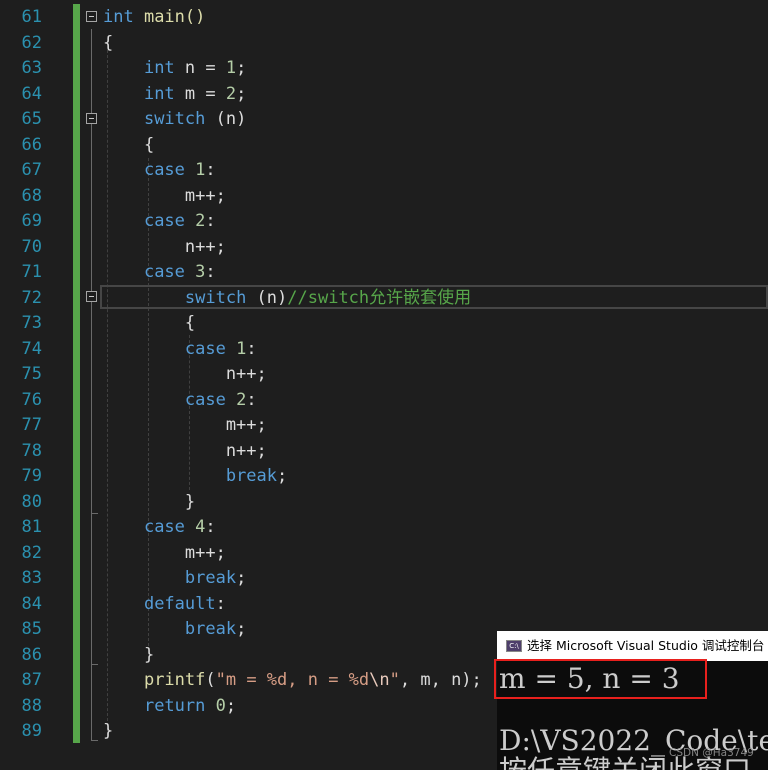 This screenshot has width=768, height=770. I want to click on code-line: 65 switch (n), so click(384, 120).